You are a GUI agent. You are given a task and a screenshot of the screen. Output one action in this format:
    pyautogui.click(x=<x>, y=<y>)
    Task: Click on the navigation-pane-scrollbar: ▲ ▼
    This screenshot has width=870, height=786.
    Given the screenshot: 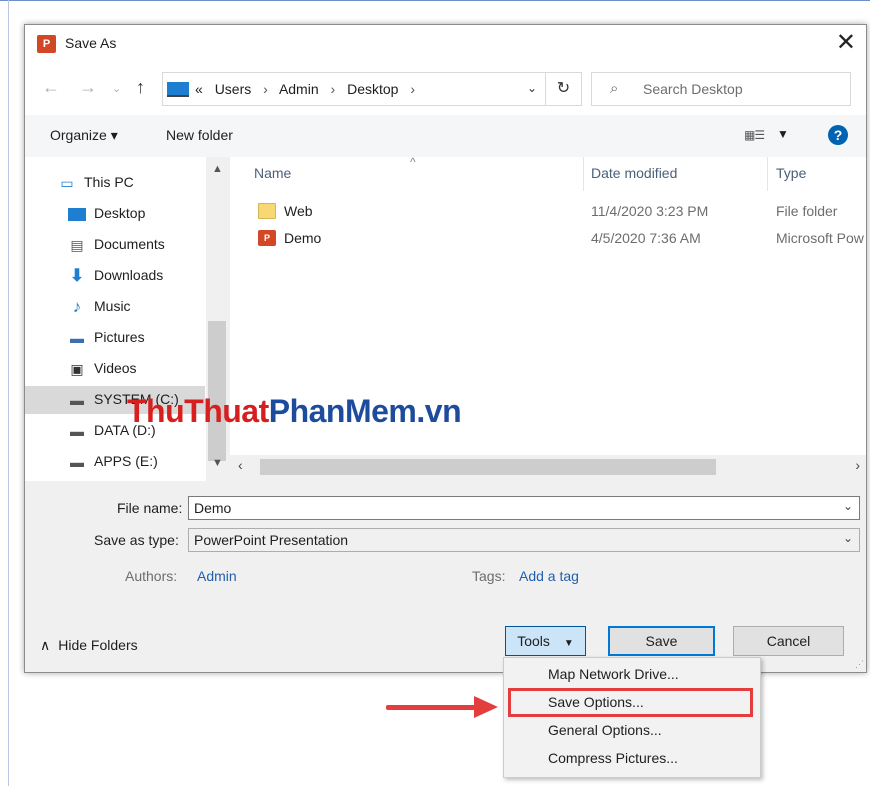 What is the action you would take?
    pyautogui.click(x=217, y=319)
    